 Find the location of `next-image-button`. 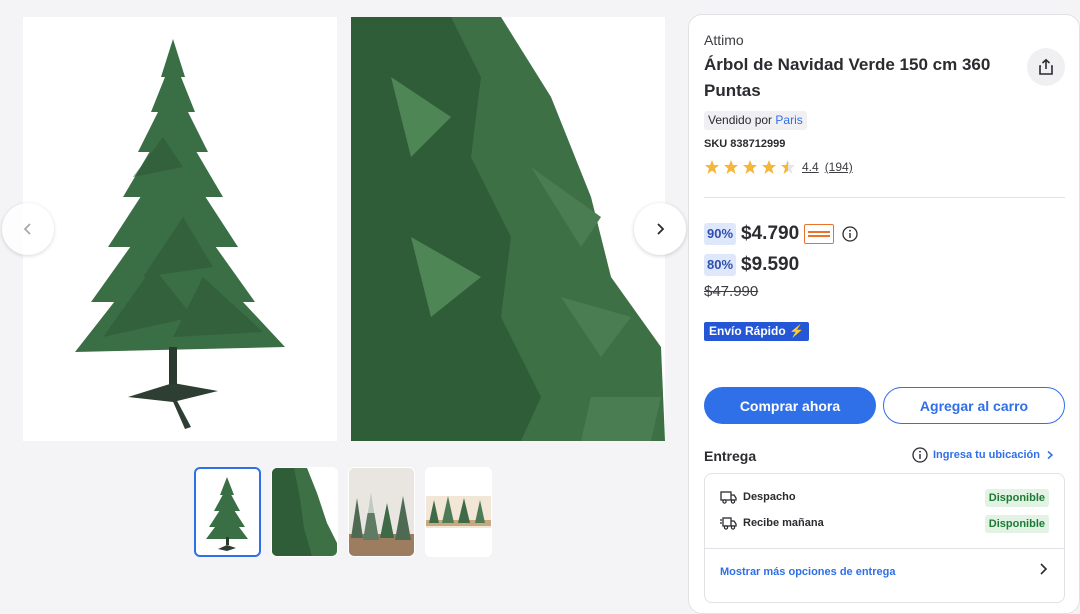

next-image-button is located at coordinates (660, 229).